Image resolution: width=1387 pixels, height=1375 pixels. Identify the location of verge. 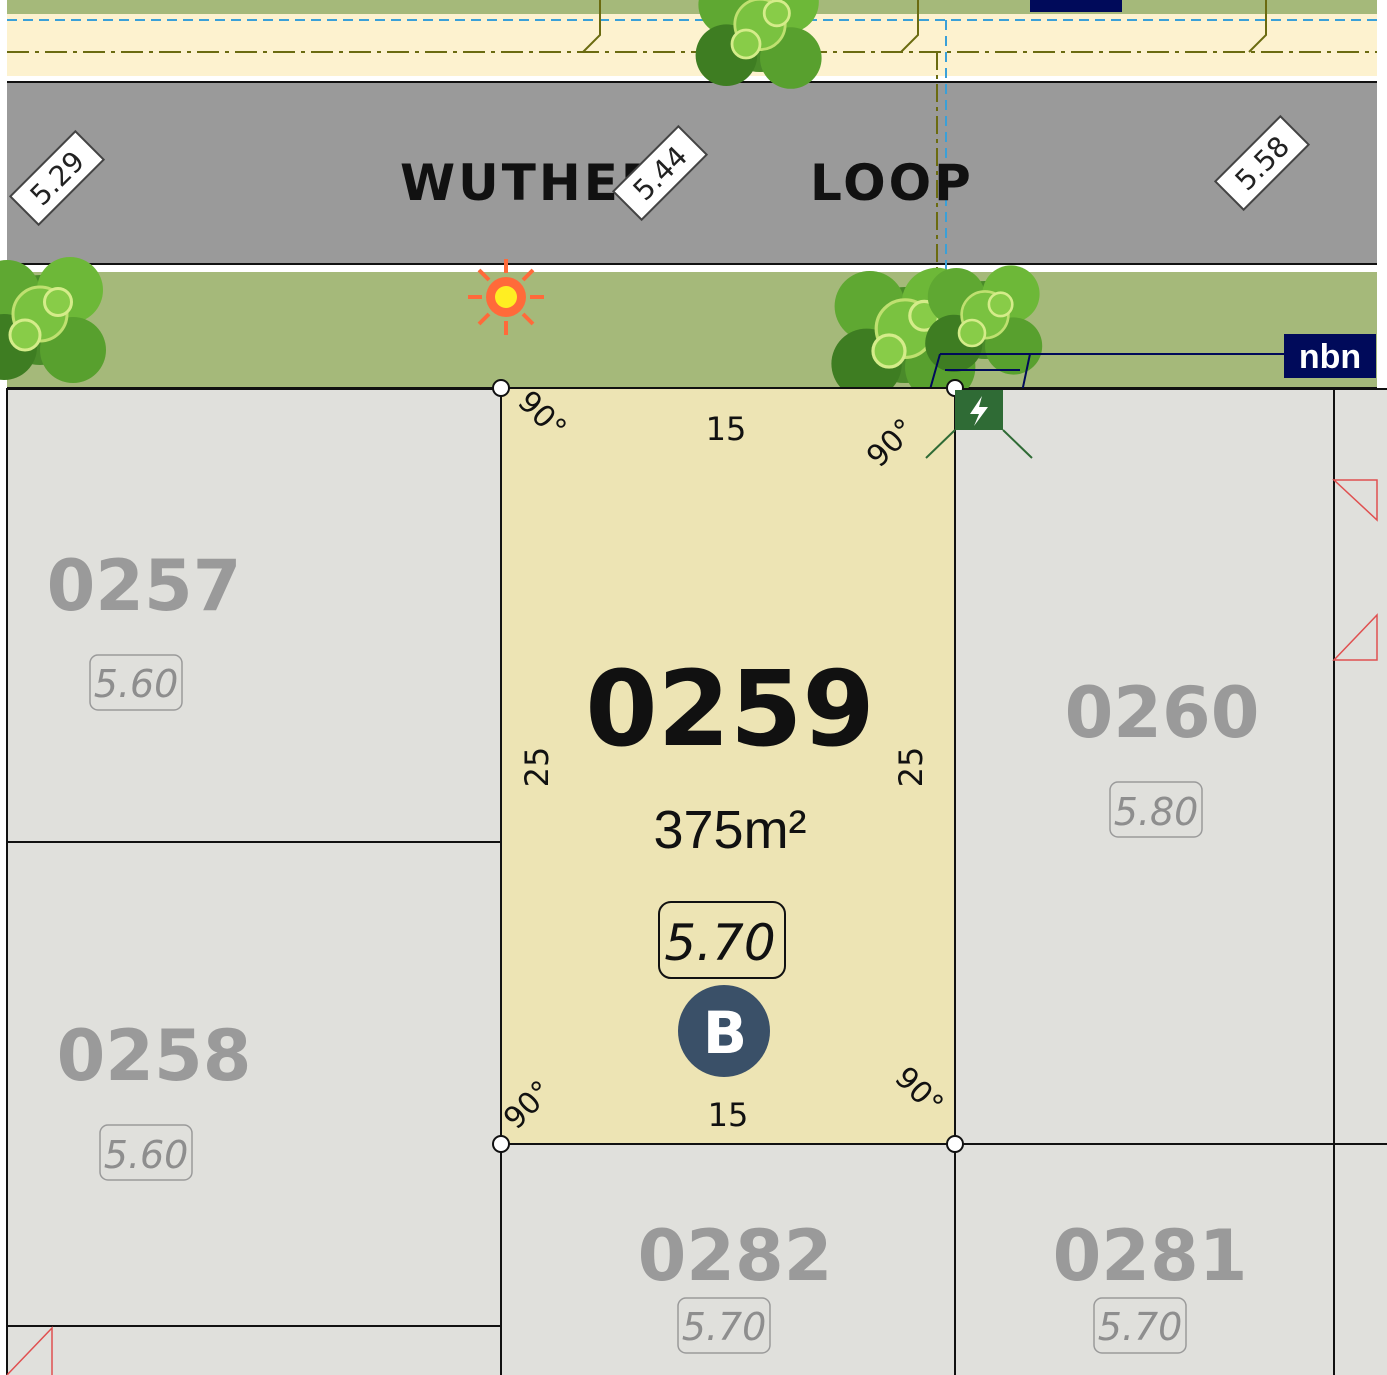
(692, 329).